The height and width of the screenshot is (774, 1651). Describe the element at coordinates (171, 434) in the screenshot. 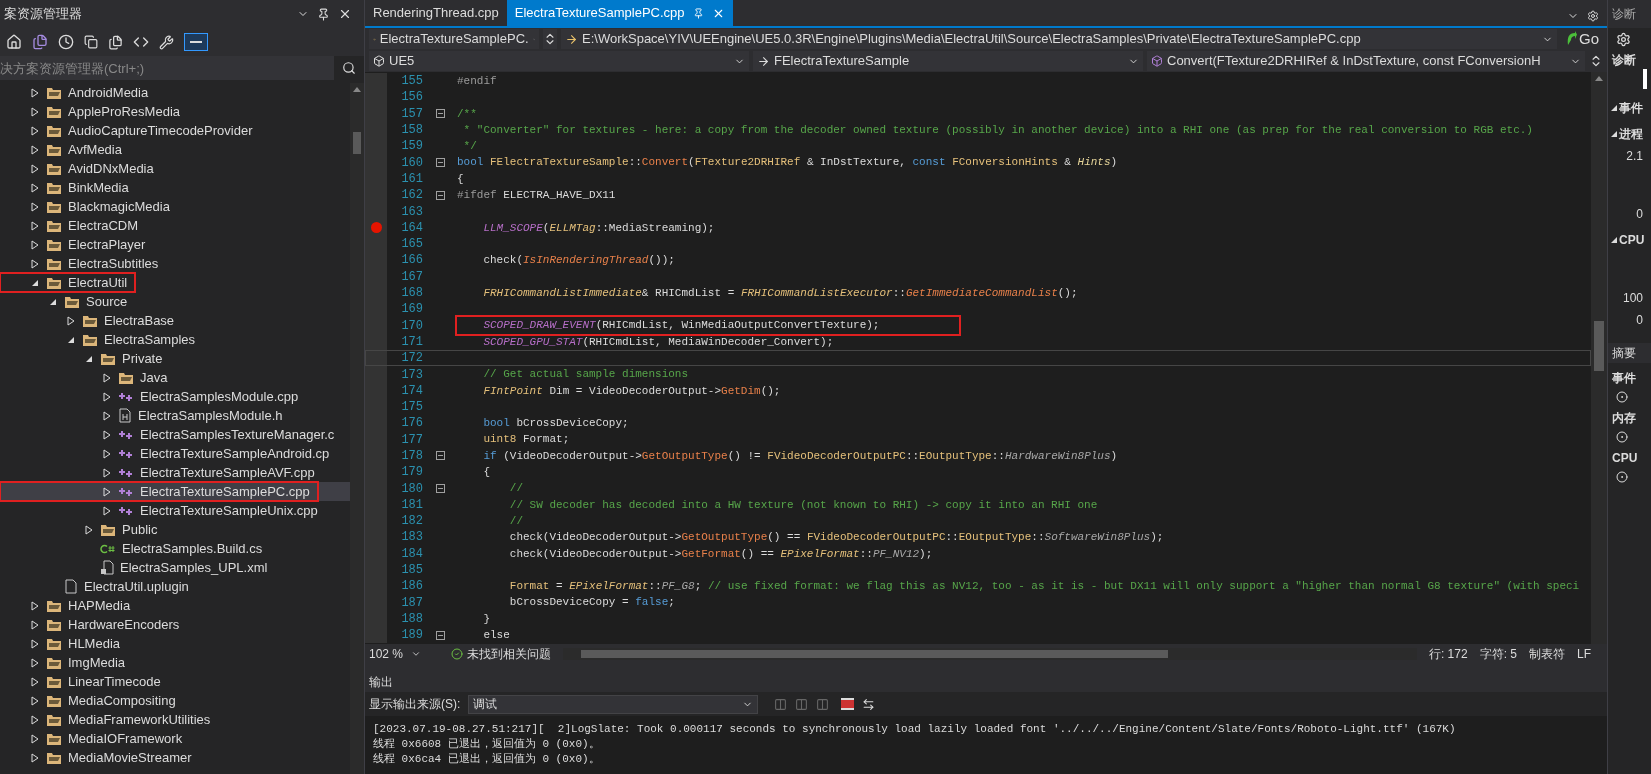

I see `tree-item: ElectraSamplesTextureManager.c` at that location.